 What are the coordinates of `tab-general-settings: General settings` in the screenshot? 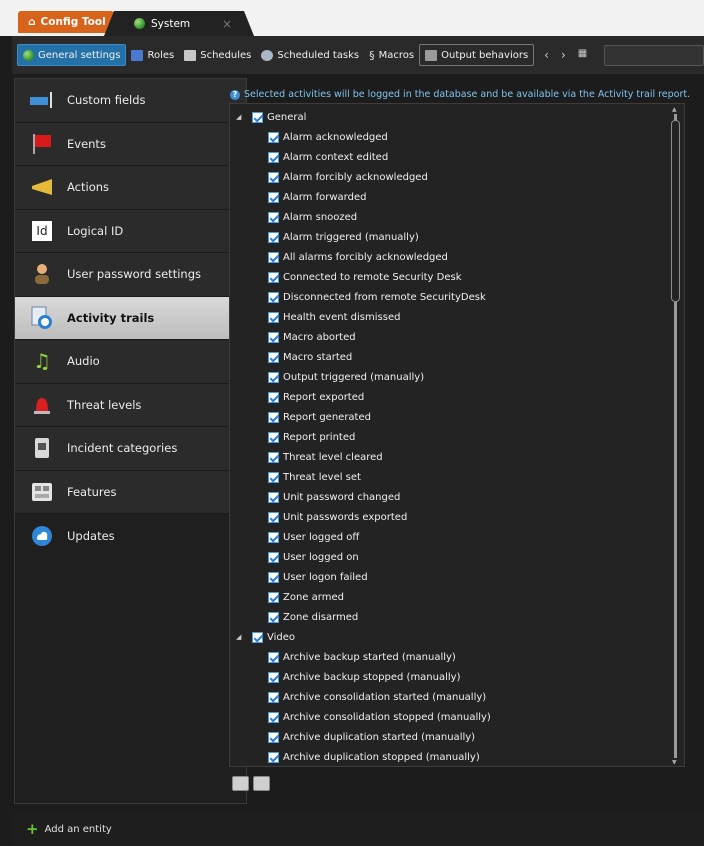 It's located at (72, 55).